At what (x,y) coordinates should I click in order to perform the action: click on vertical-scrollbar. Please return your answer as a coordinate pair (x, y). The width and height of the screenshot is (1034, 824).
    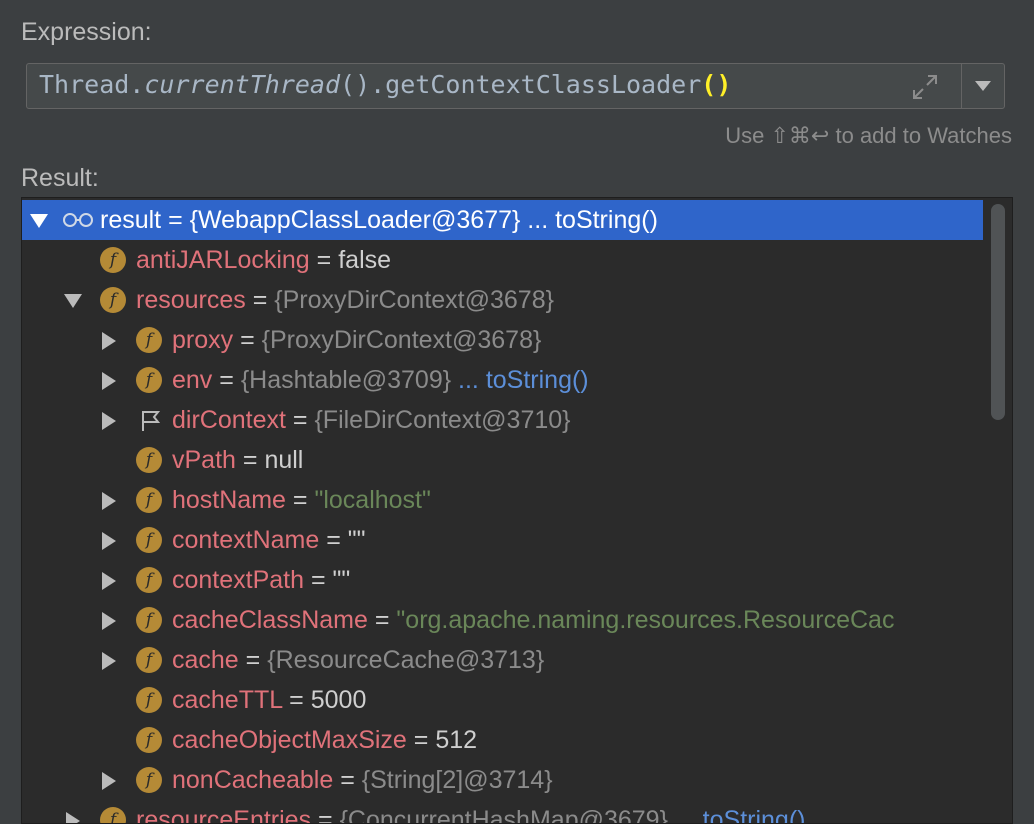
    Looking at the image, I should click on (998, 312).